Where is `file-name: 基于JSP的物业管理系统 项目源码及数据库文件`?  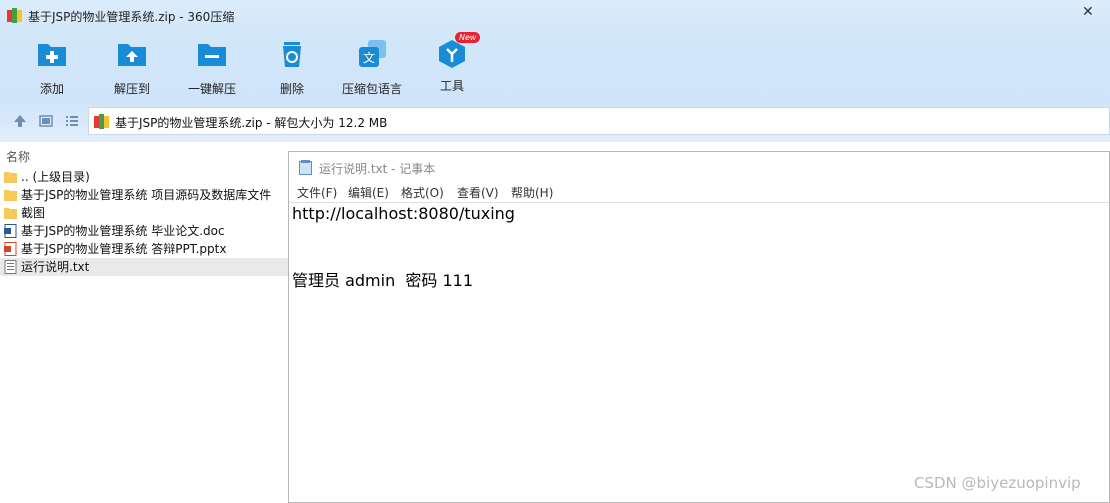
file-name: 基于JSP的物业管理系统 项目源码及数据库文件 is located at coordinates (146, 195).